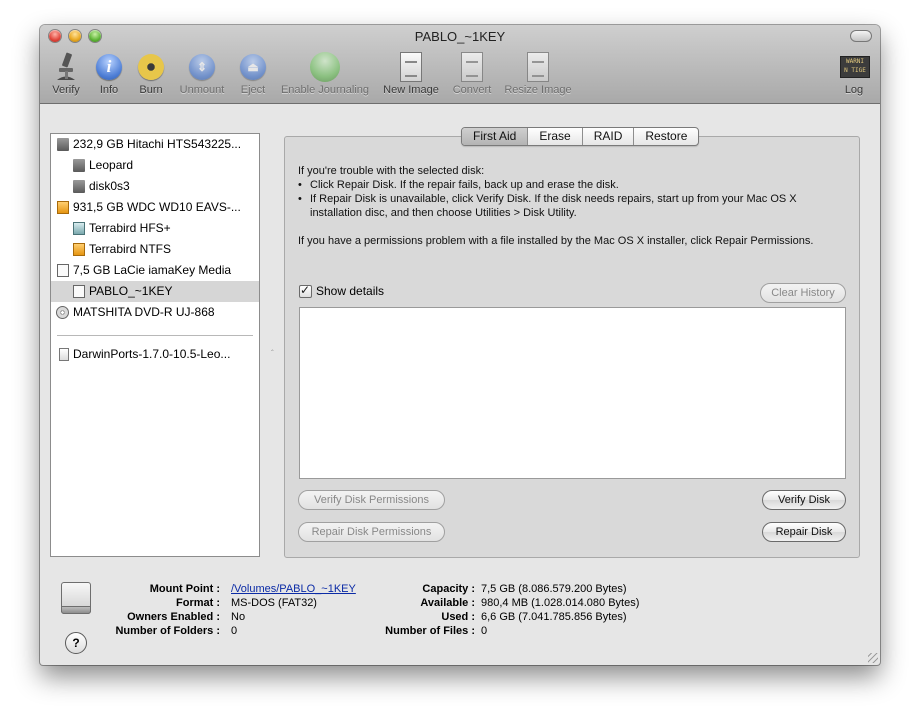  Describe the element at coordinates (130, 249) in the screenshot. I see `sidebar-item-label: Terrabird NTFS` at that location.